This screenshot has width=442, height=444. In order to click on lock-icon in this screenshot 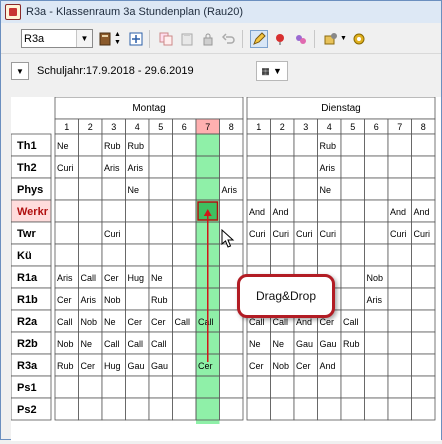, I will do `click(208, 39)`.